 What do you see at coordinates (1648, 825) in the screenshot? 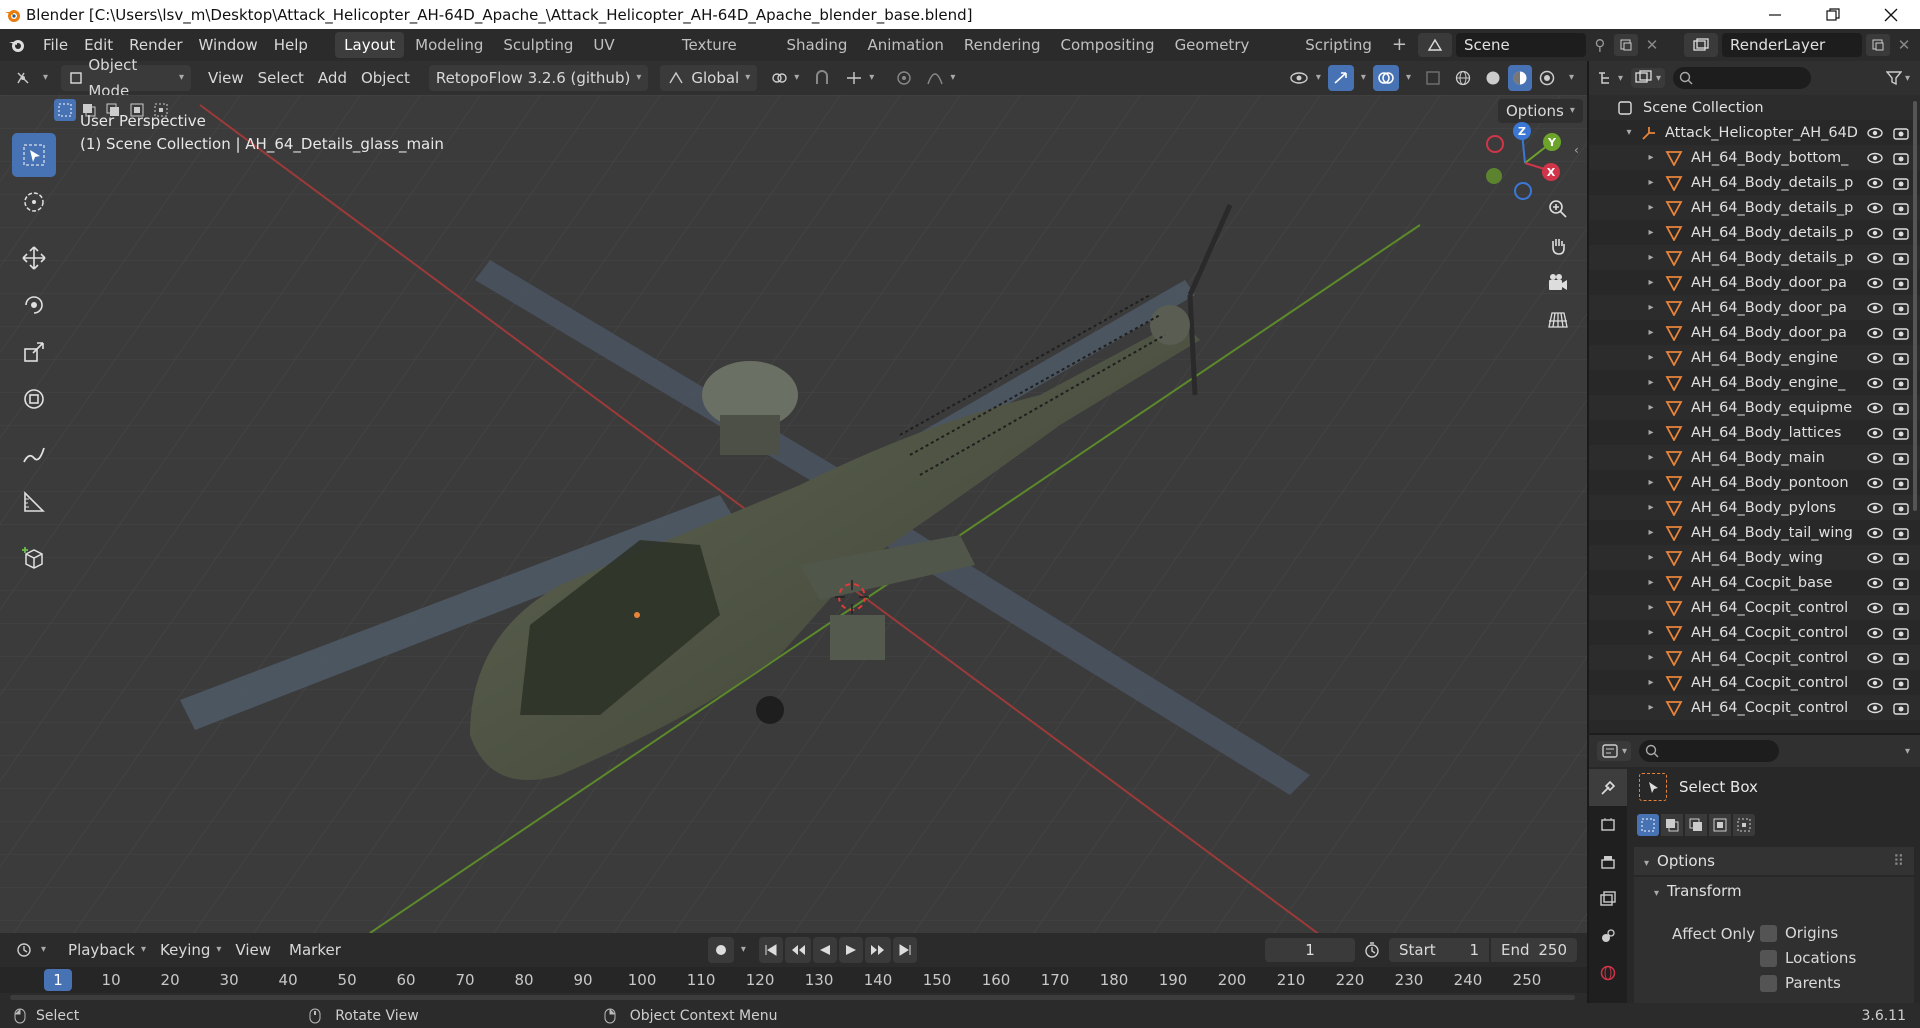
I see `mode-new-icon` at bounding box center [1648, 825].